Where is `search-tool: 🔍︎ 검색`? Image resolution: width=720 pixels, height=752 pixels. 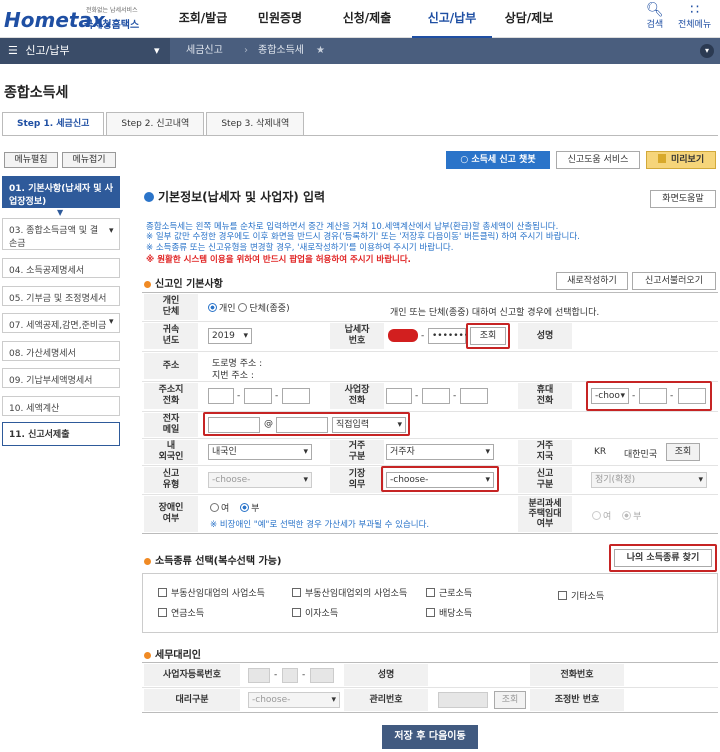 search-tool: 🔍︎ 검색 is located at coordinates (655, 16).